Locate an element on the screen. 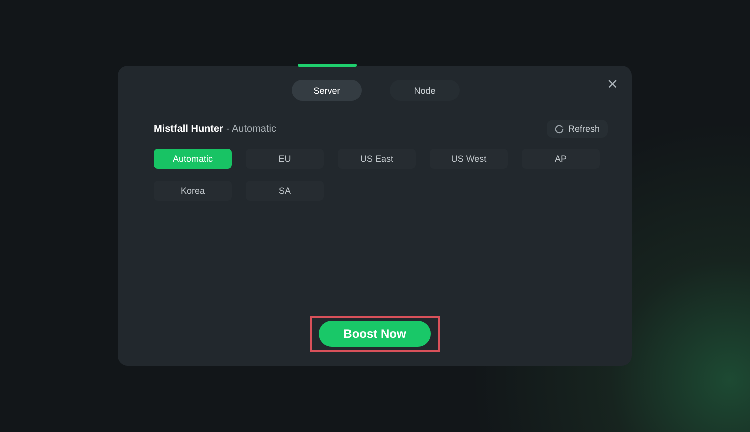 This screenshot has height=432, width=750. tab-indicator is located at coordinates (327, 65).